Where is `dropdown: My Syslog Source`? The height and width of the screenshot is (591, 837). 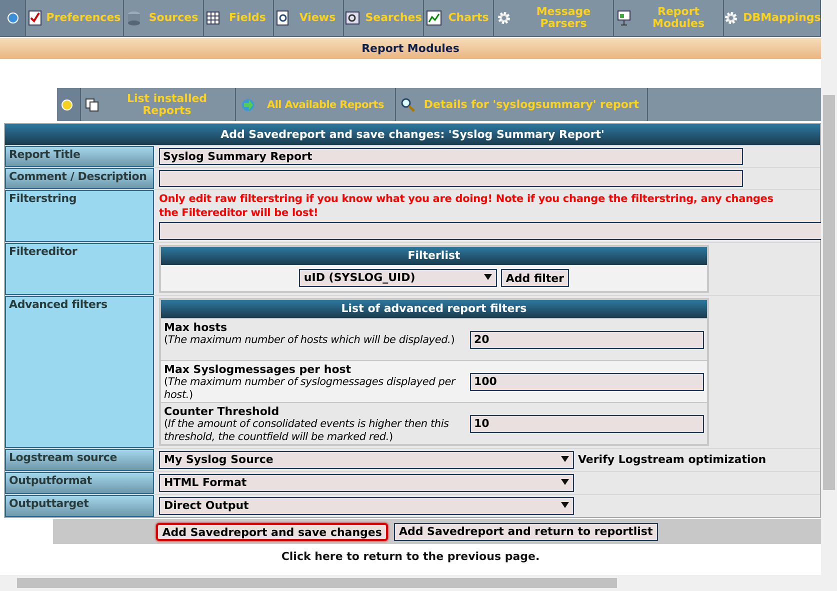
dropdown: My Syslog Source is located at coordinates (366, 460).